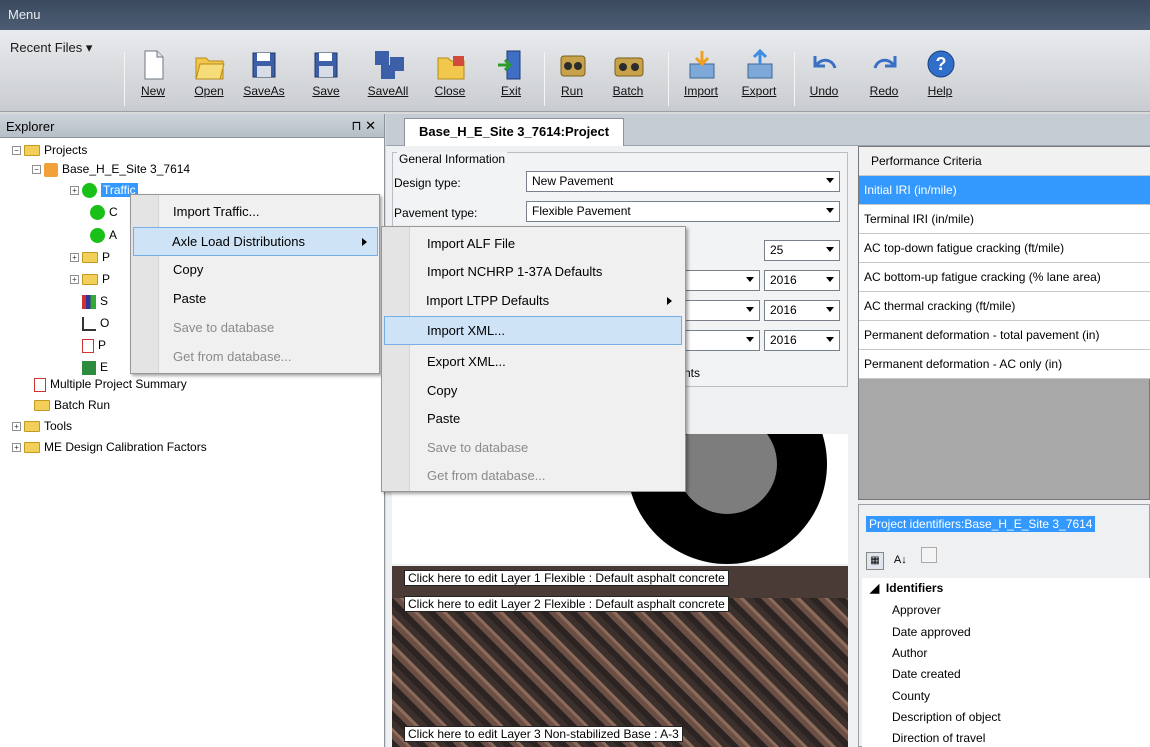  What do you see at coordinates (1004, 248) in the screenshot?
I see `perf-row-top-down: AC top-down fatigue cracking (ft/mile)` at bounding box center [1004, 248].